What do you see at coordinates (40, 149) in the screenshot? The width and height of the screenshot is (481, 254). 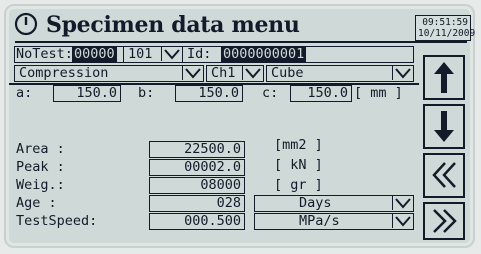 I see `area-label: Area :` at bounding box center [40, 149].